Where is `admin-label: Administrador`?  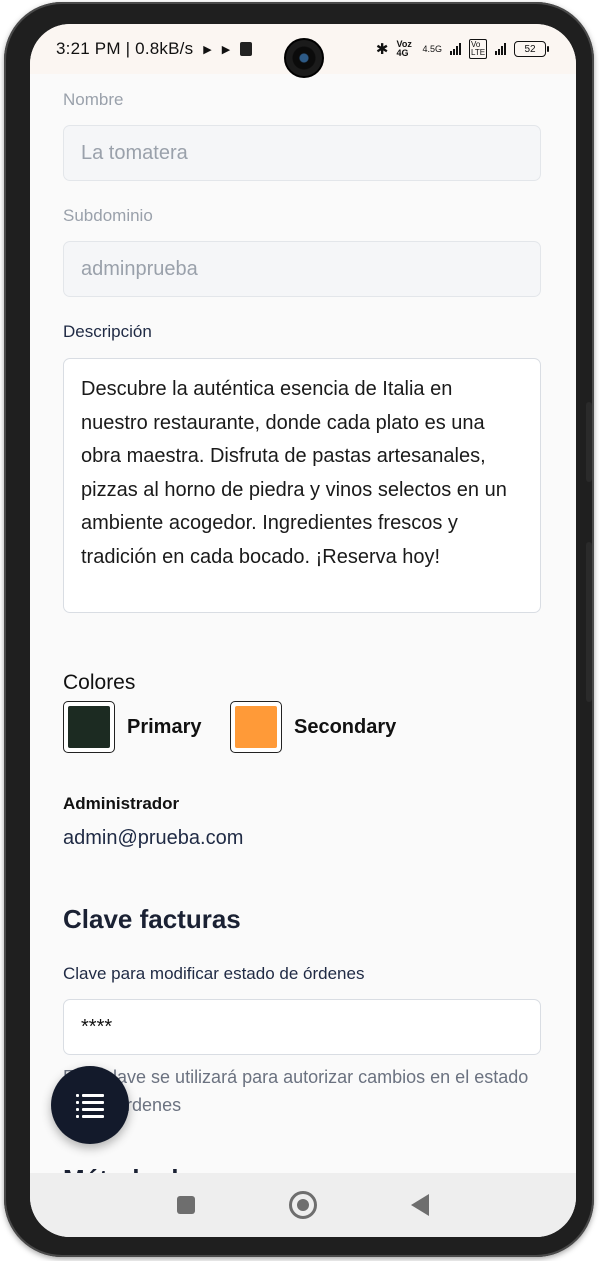 admin-label: Administrador is located at coordinates (121, 803).